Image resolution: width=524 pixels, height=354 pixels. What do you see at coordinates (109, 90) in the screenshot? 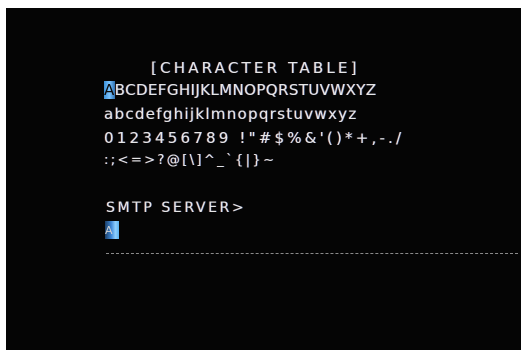
I see `selected-character: A` at bounding box center [109, 90].